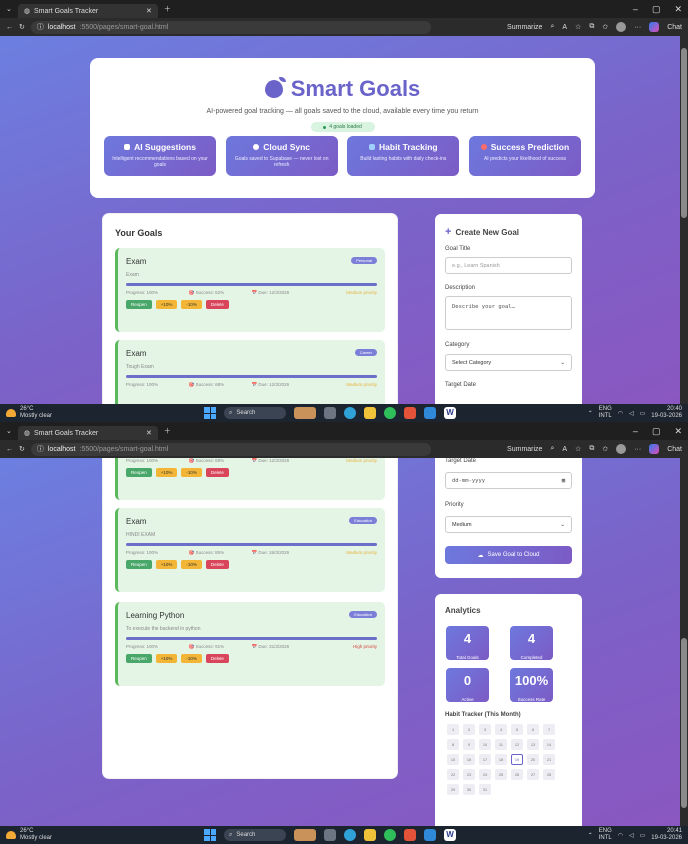  What do you see at coordinates (517, 729) in the screenshot?
I see `calendar-day: 5` at bounding box center [517, 729].